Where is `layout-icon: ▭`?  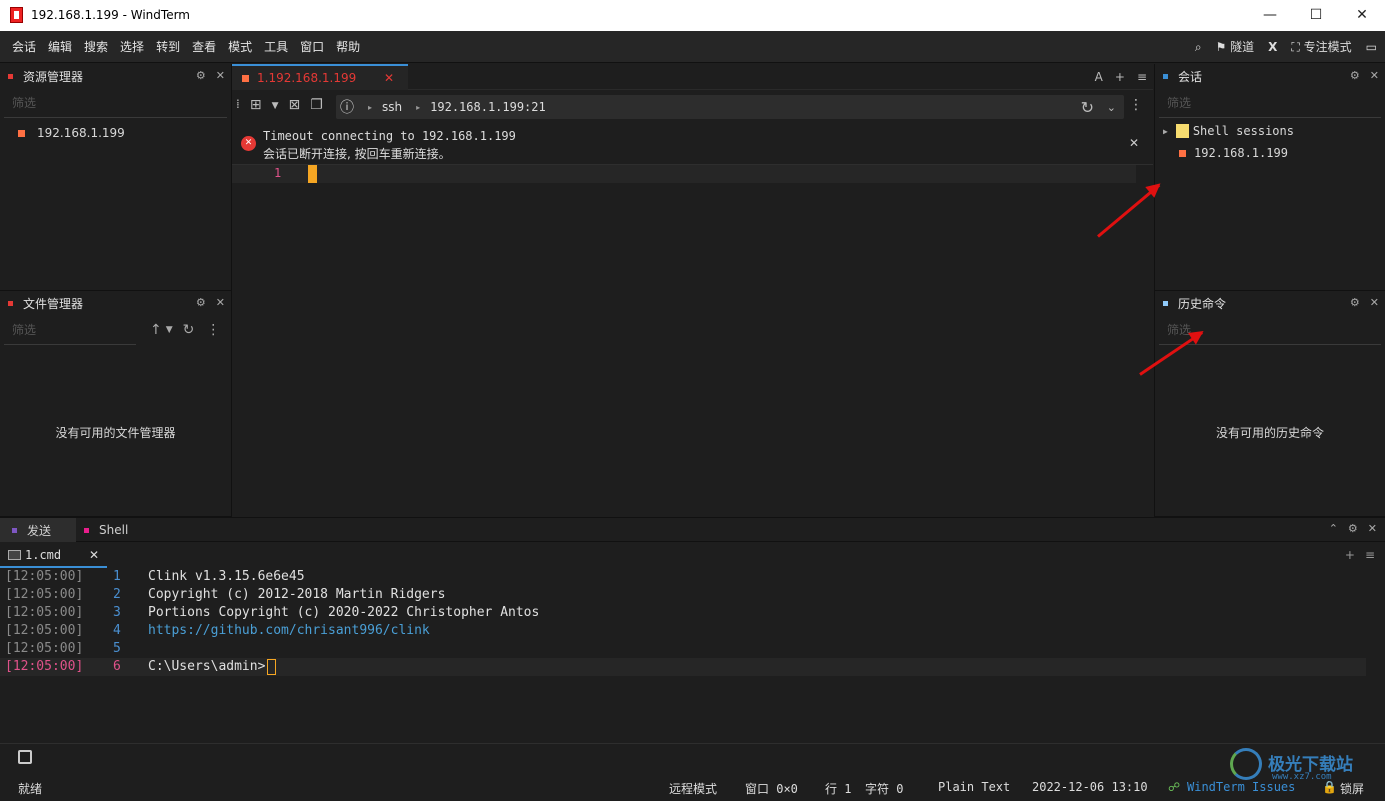 layout-icon: ▭ is located at coordinates (1371, 47).